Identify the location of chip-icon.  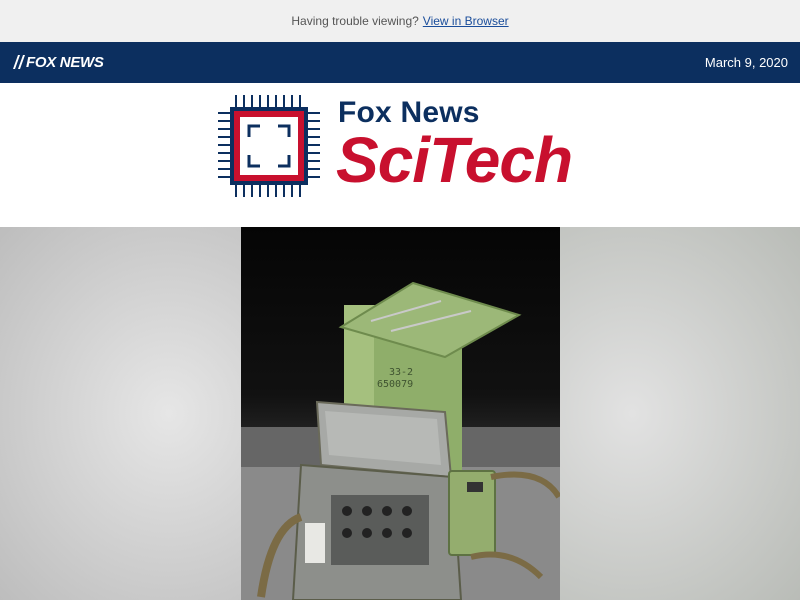
(269, 146).